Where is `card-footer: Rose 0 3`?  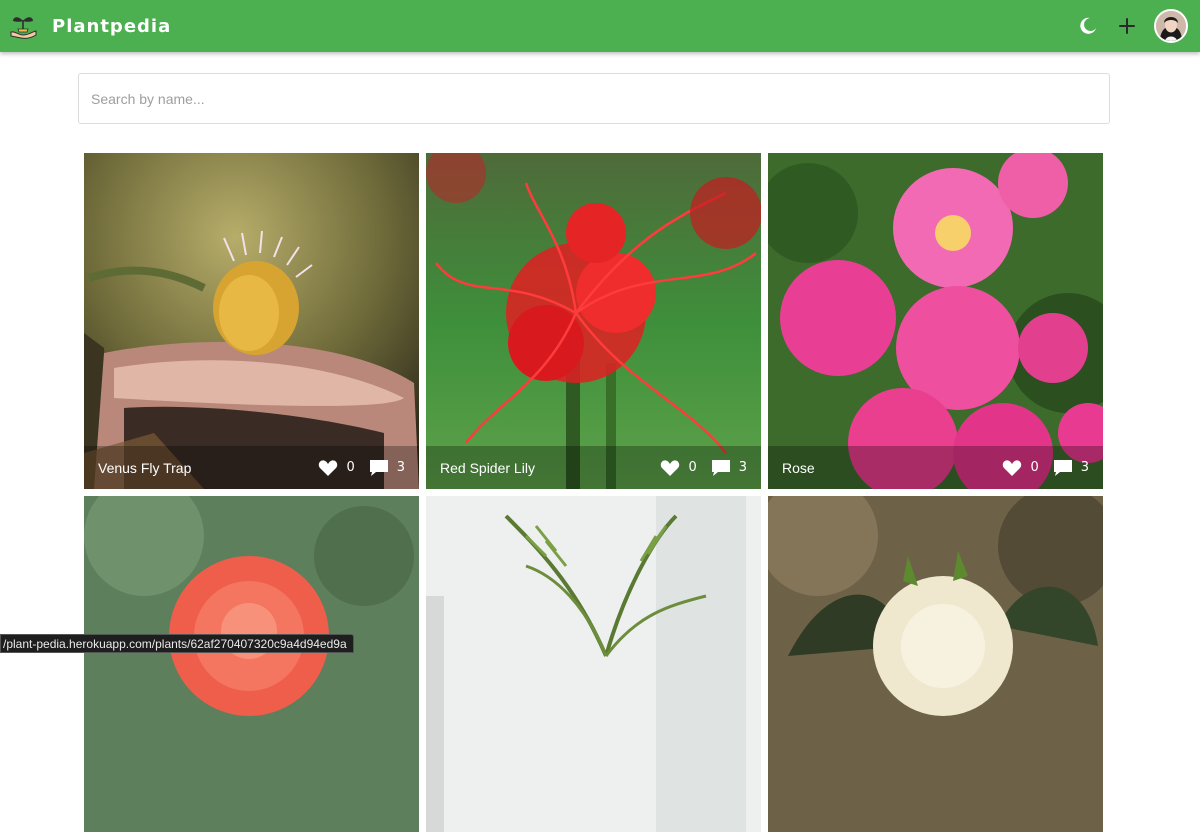 card-footer: Rose 0 3 is located at coordinates (935, 467).